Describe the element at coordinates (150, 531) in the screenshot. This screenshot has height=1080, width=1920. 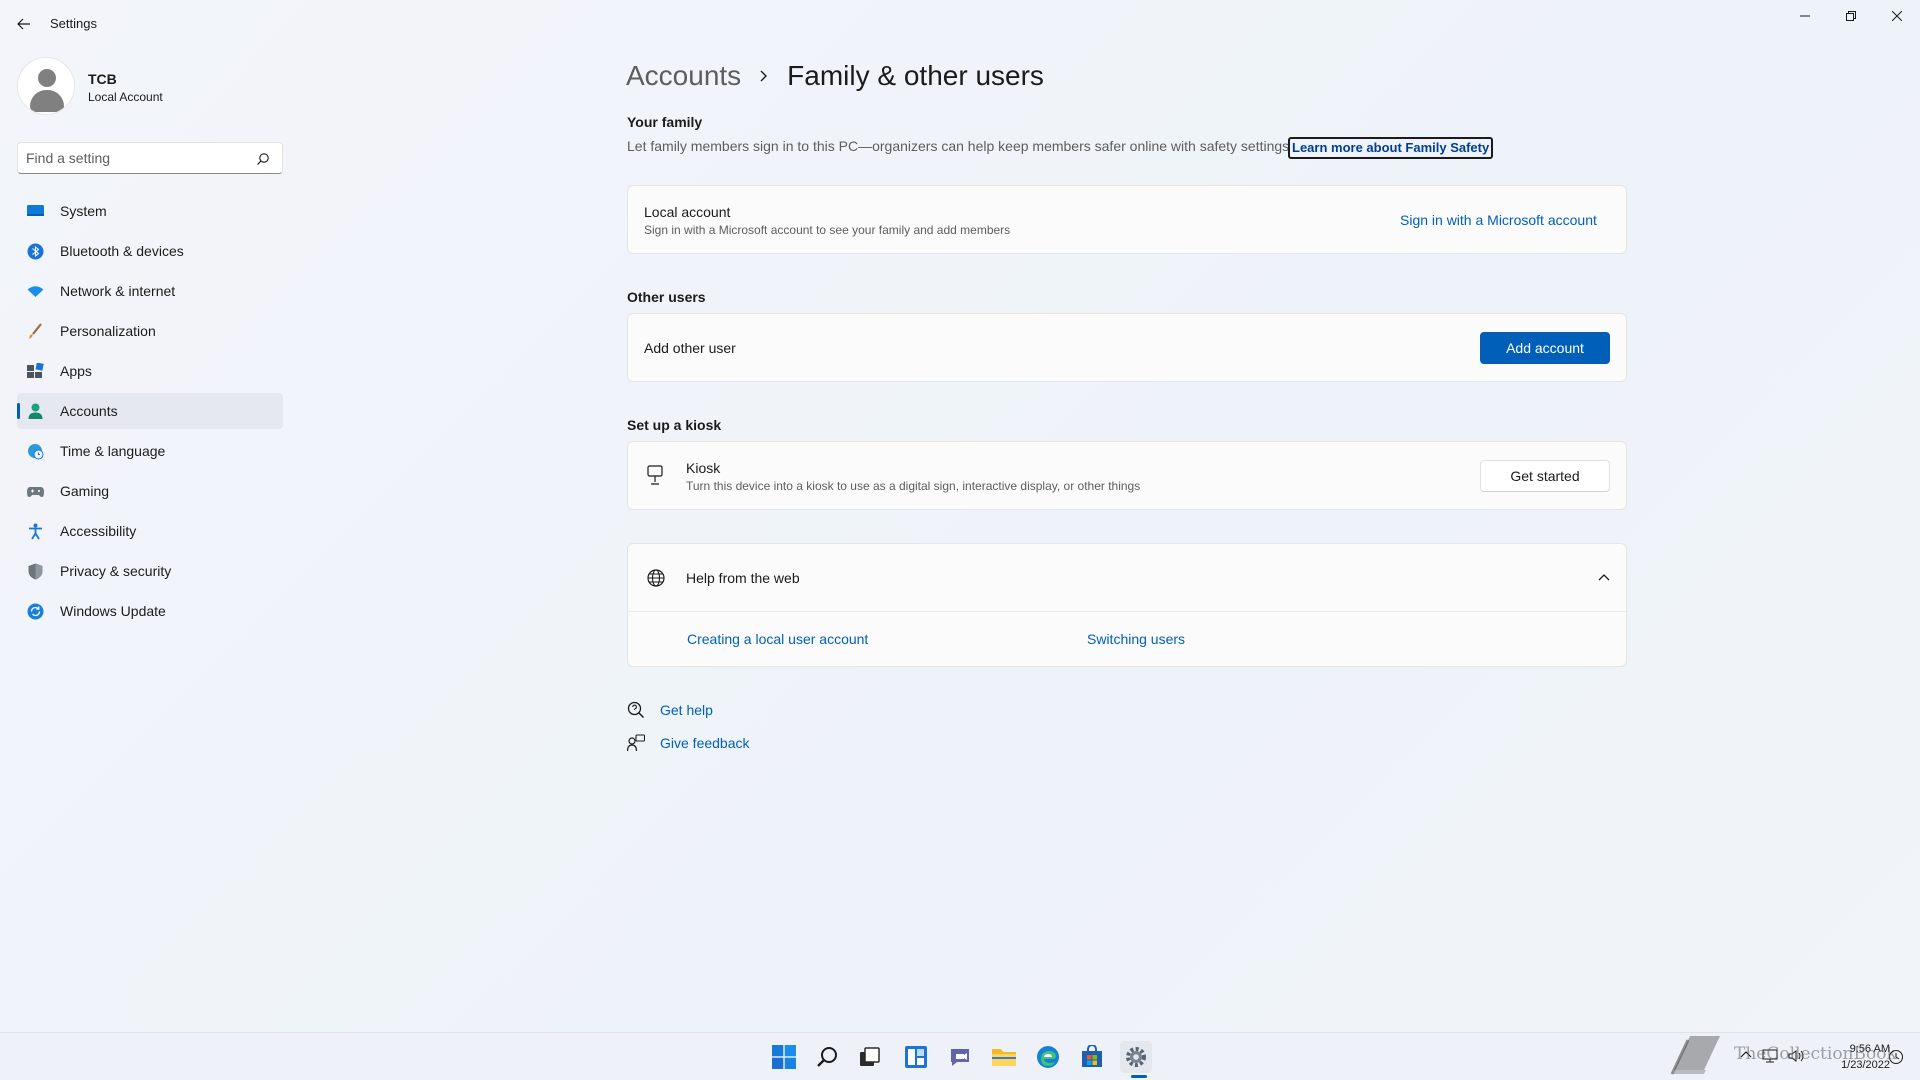
I see `sidebar-item-accessibility: Accessibility` at that location.